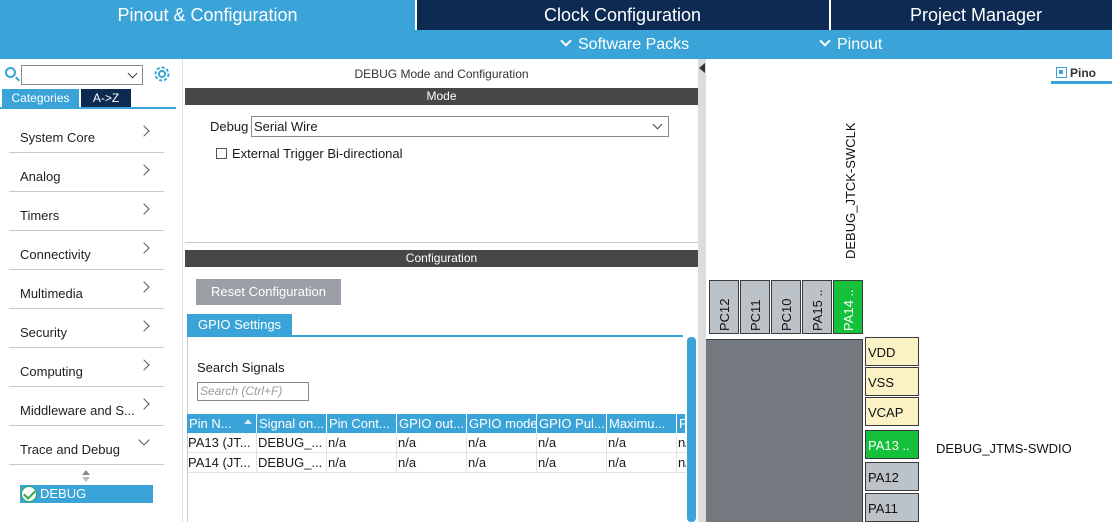 The image size is (1112, 522). What do you see at coordinates (40, 98) in the screenshot?
I see `tab-categories: Categories` at bounding box center [40, 98].